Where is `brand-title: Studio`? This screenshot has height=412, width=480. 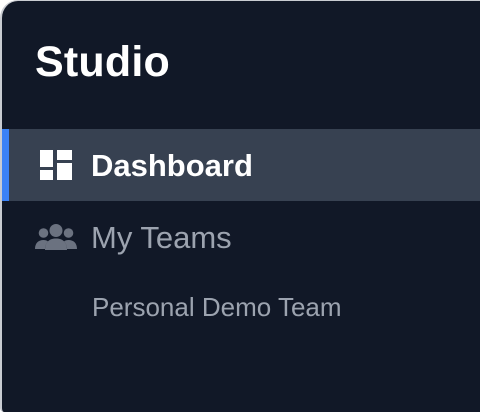
brand-title: Studio is located at coordinates (102, 62).